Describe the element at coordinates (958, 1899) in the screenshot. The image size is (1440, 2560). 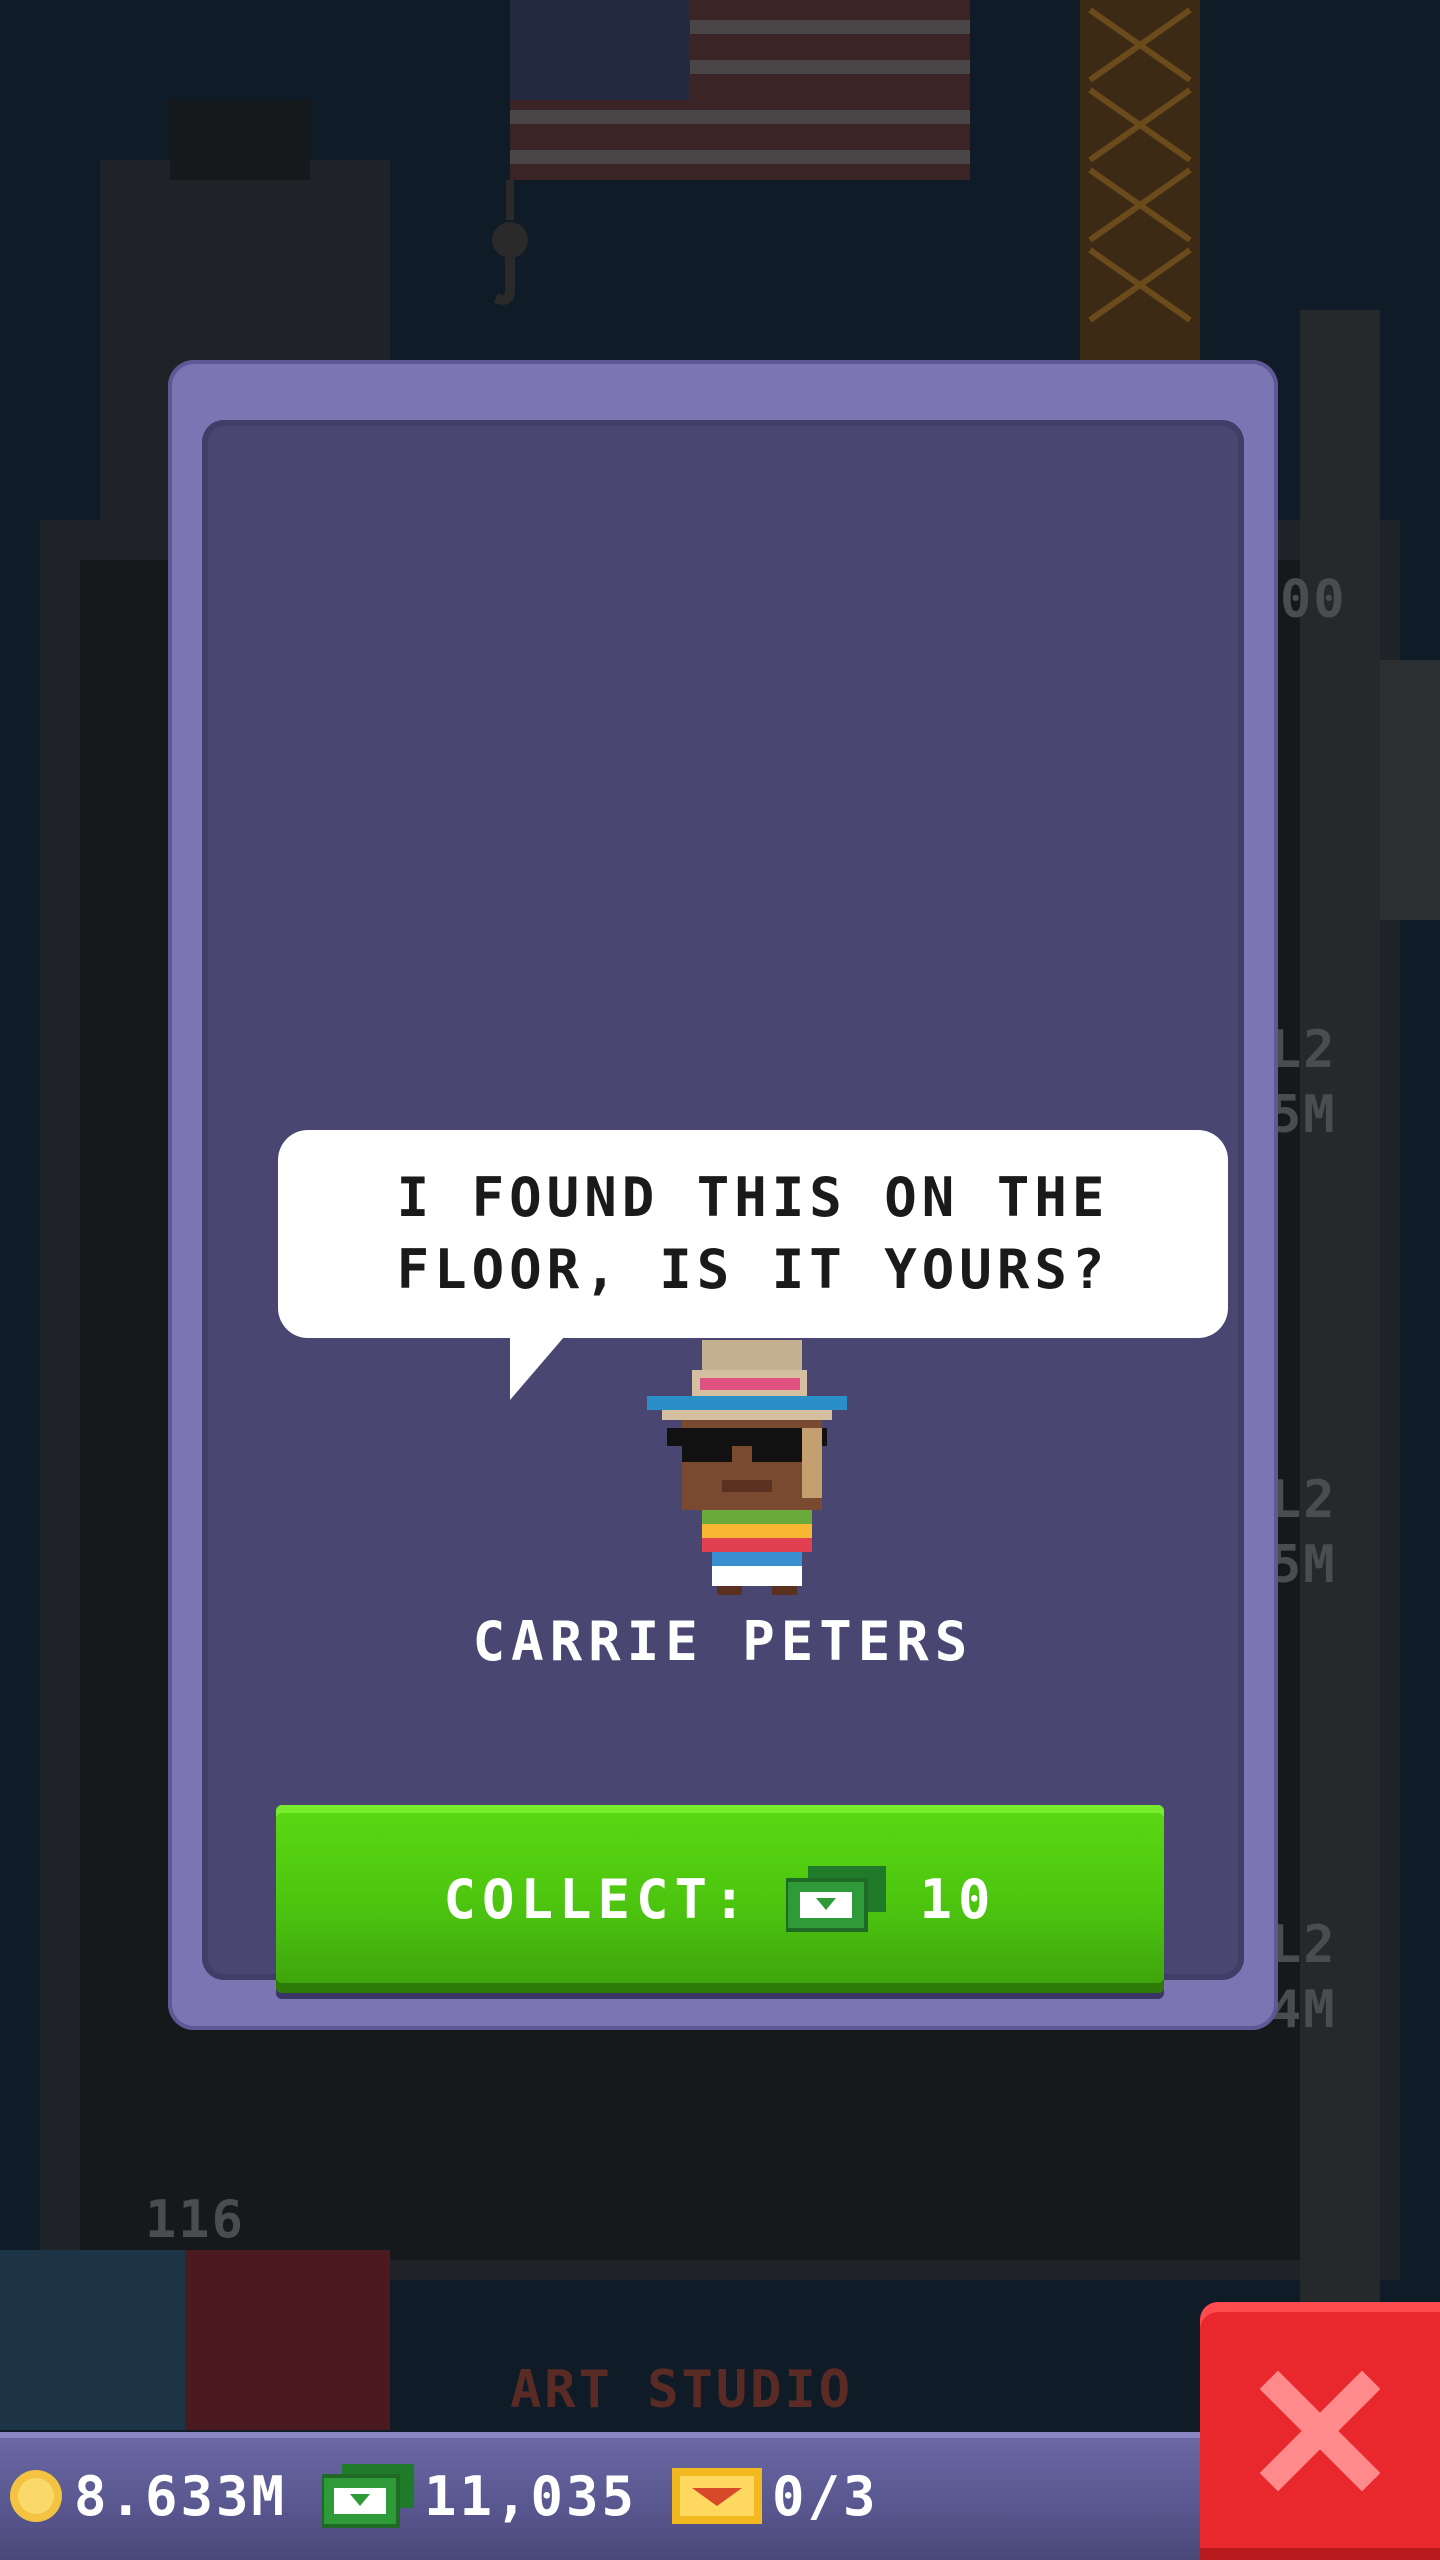
I see `collect-amount: 10` at that location.